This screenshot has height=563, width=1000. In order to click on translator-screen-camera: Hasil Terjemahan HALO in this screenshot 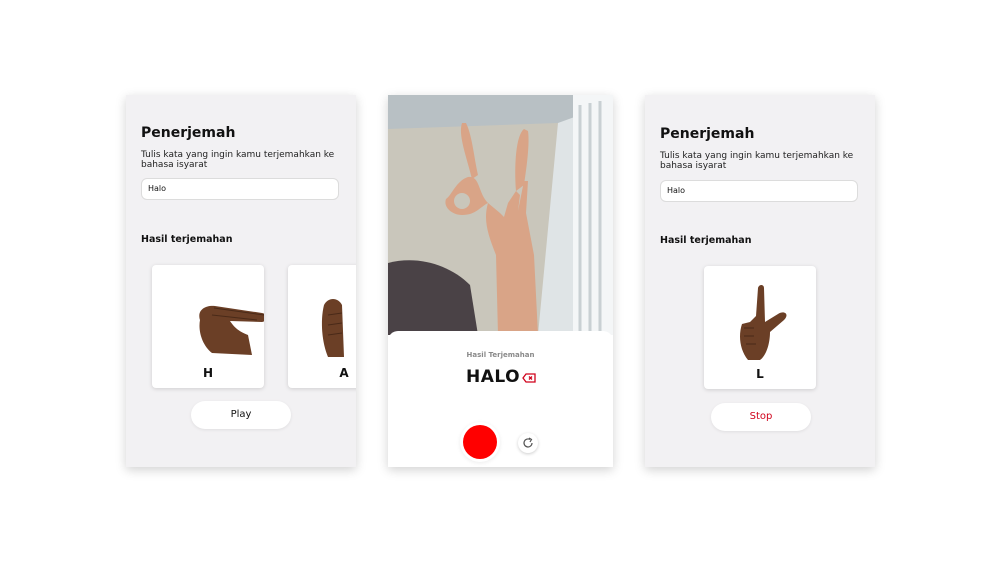, I will do `click(500, 281)`.